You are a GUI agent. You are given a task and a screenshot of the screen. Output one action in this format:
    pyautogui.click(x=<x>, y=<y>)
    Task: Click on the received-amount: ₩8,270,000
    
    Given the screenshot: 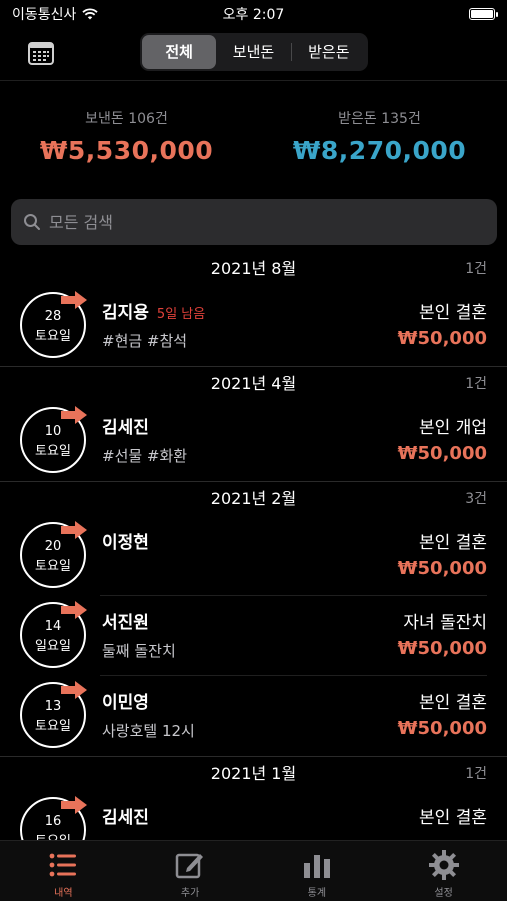 What is the action you would take?
    pyautogui.click(x=379, y=150)
    